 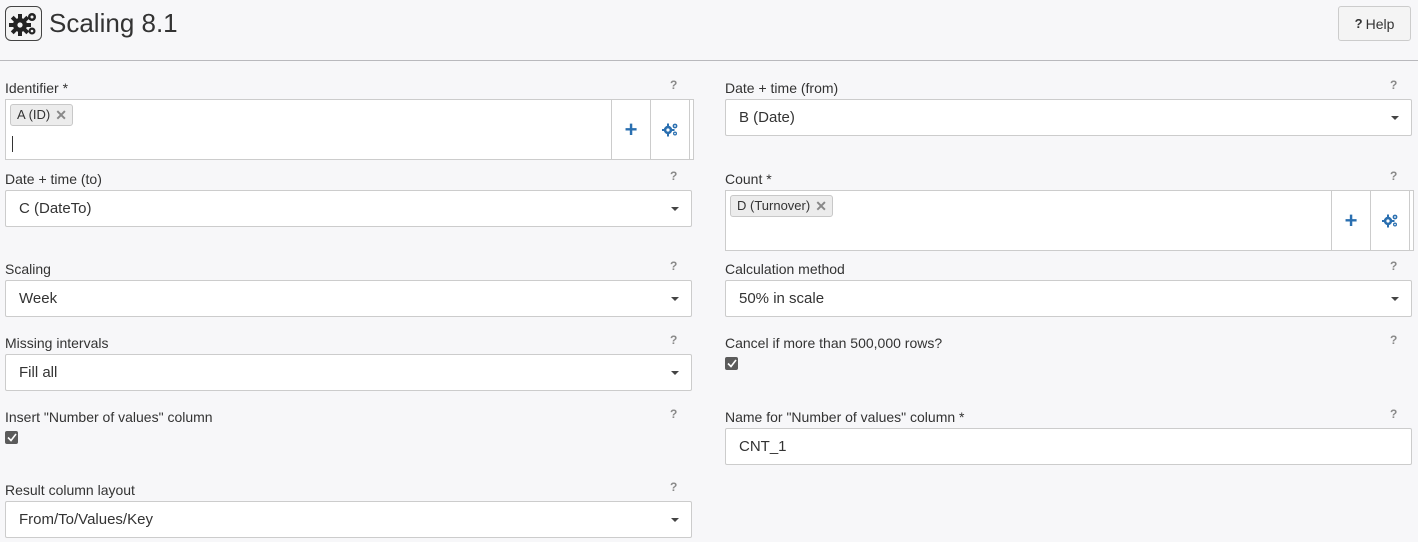 I want to click on help-button-label: Help, so click(x=1380, y=23).